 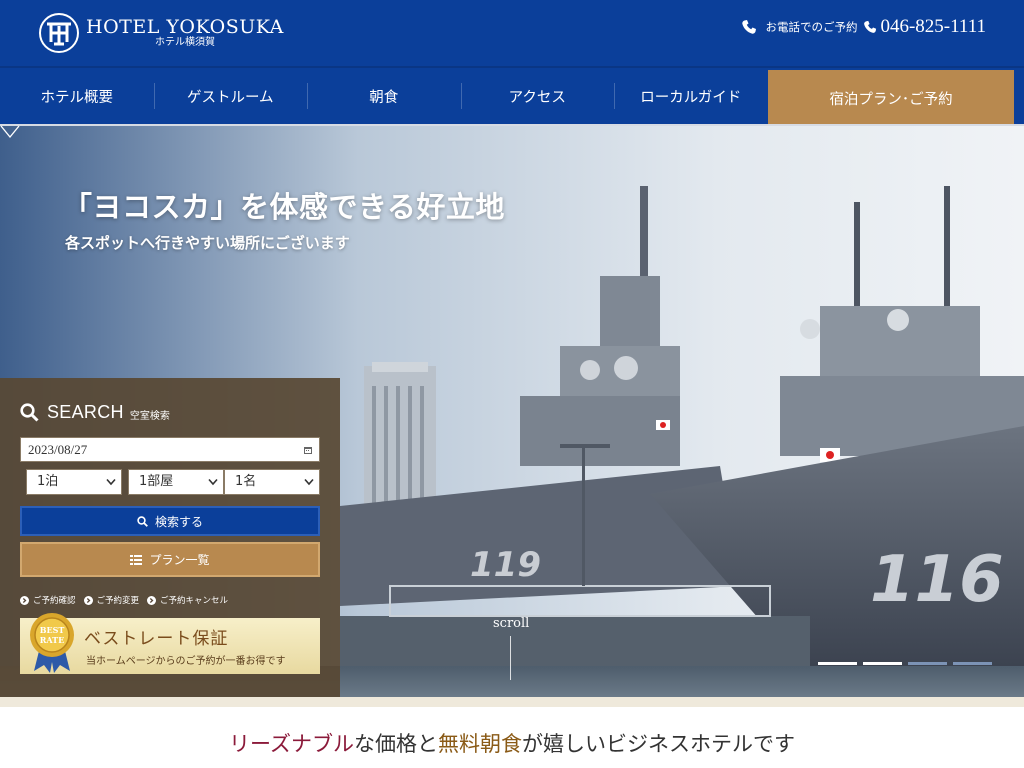 What do you see at coordinates (691, 96) in the screenshot?
I see `nav-item-local-guide: ローカルガイド` at bounding box center [691, 96].